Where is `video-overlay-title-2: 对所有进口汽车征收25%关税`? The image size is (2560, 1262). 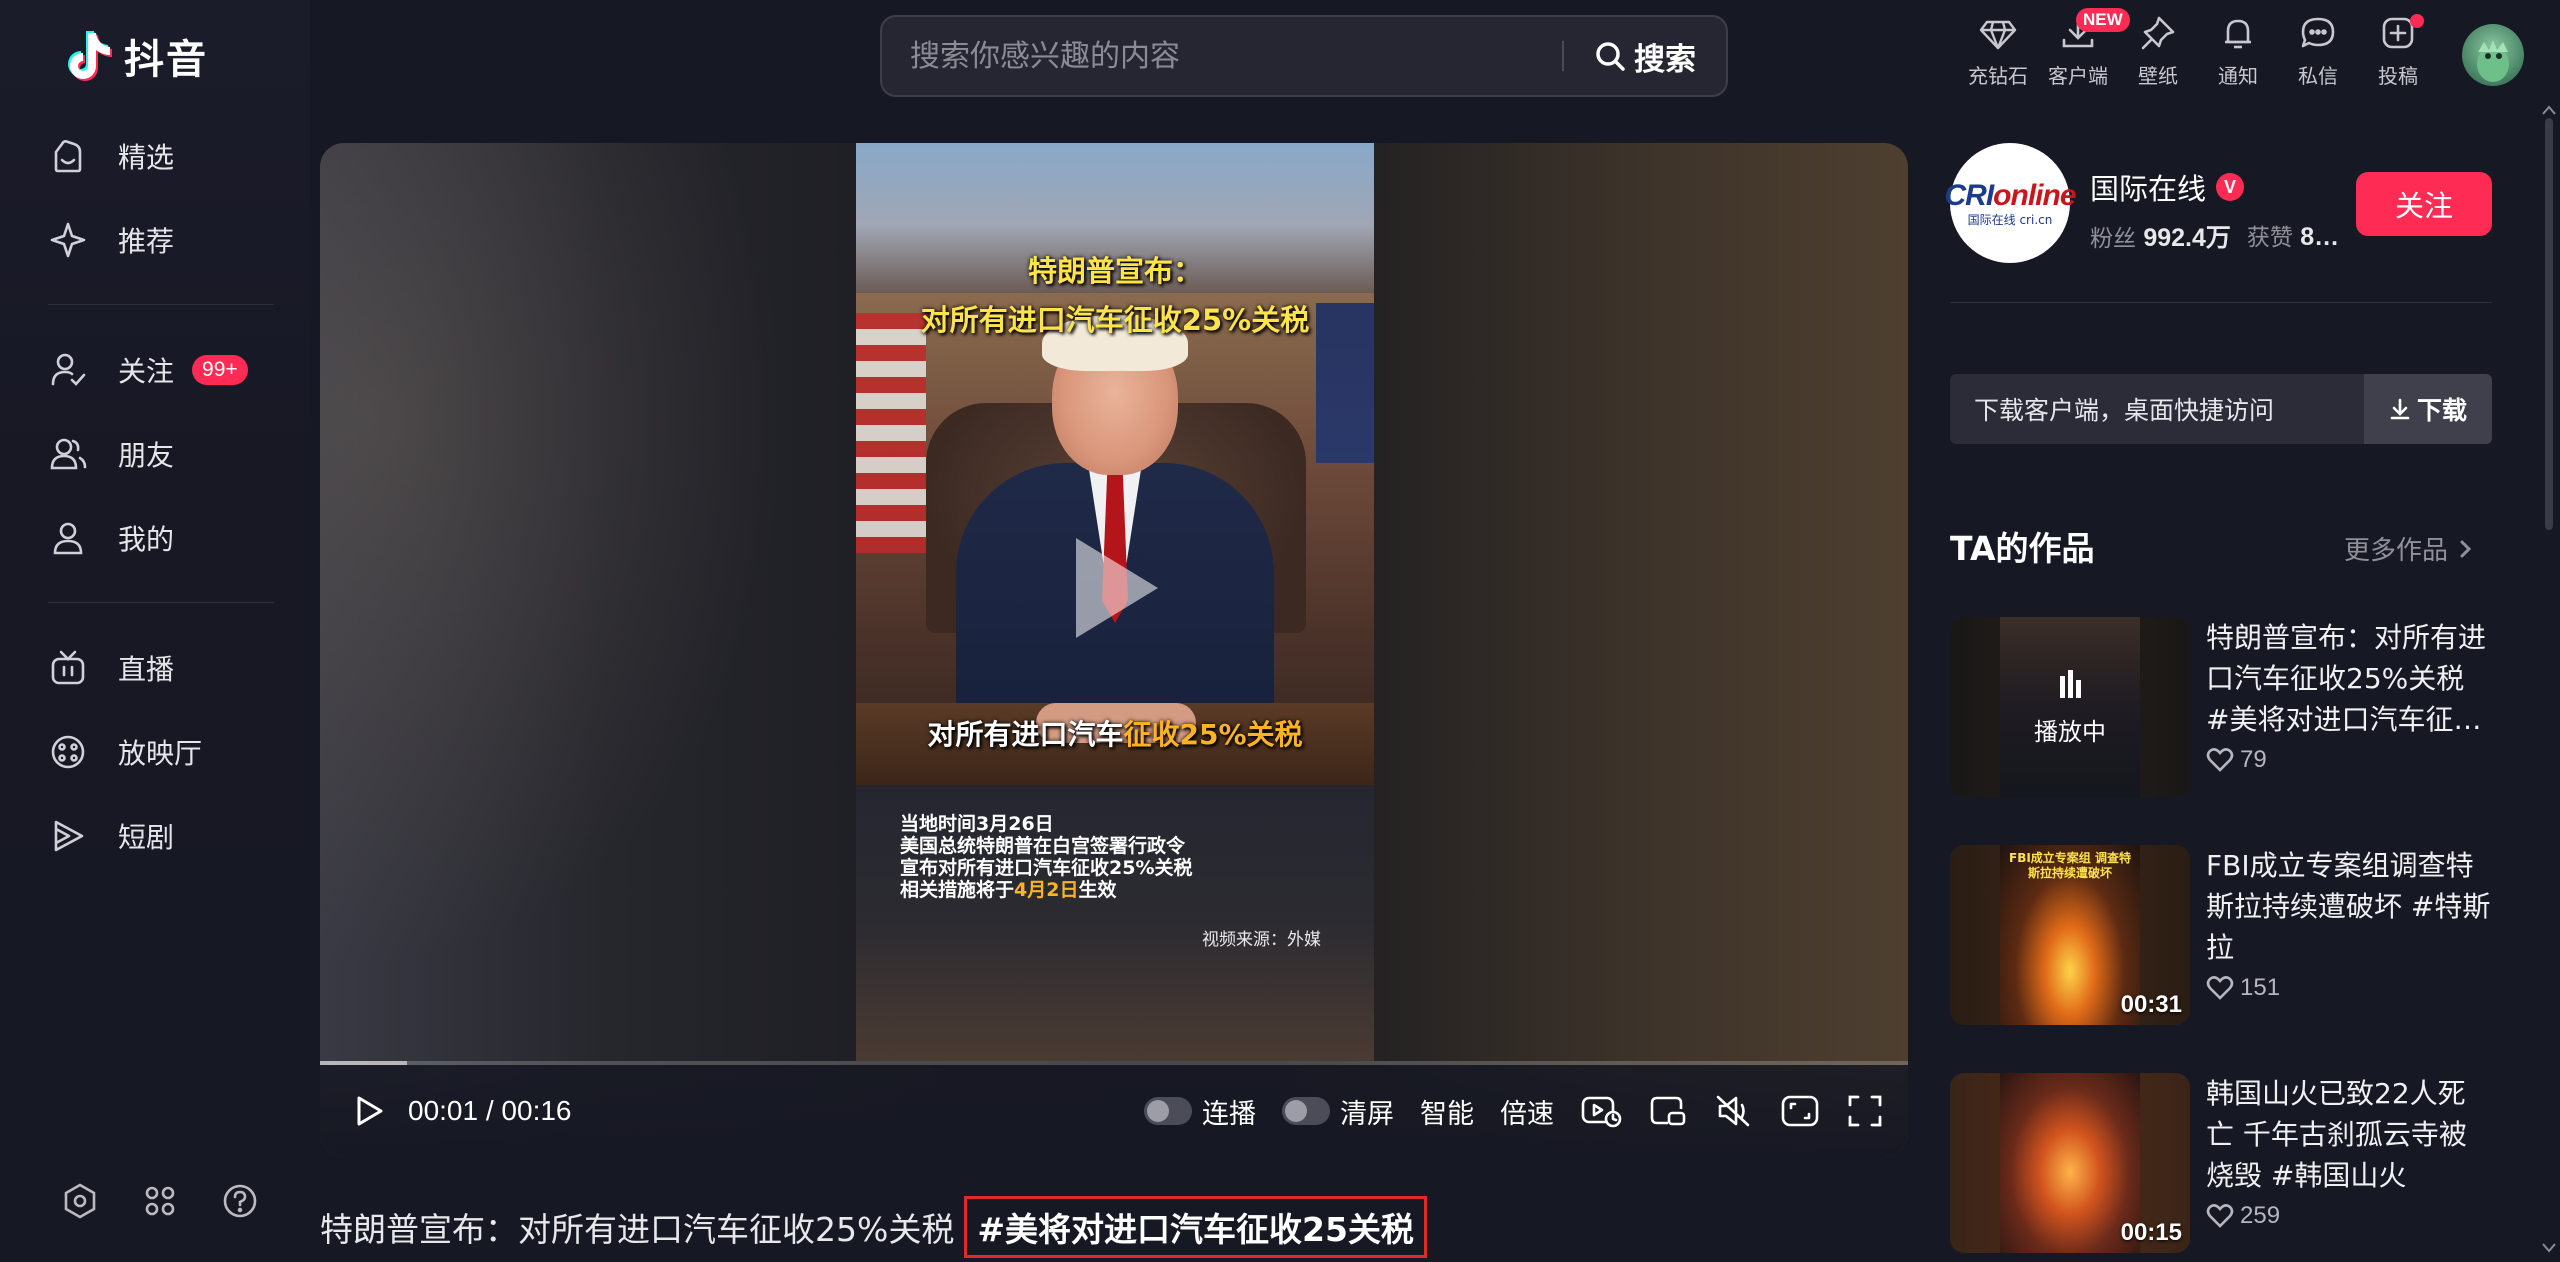 video-overlay-title-2: 对所有进口汽车征收25%关税 is located at coordinates (1115, 320).